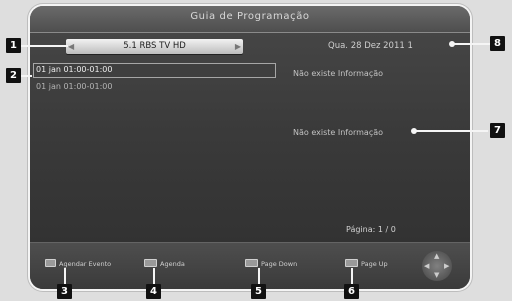  I want to click on channel-name: 5.1 RBS TV HD, so click(154, 46).